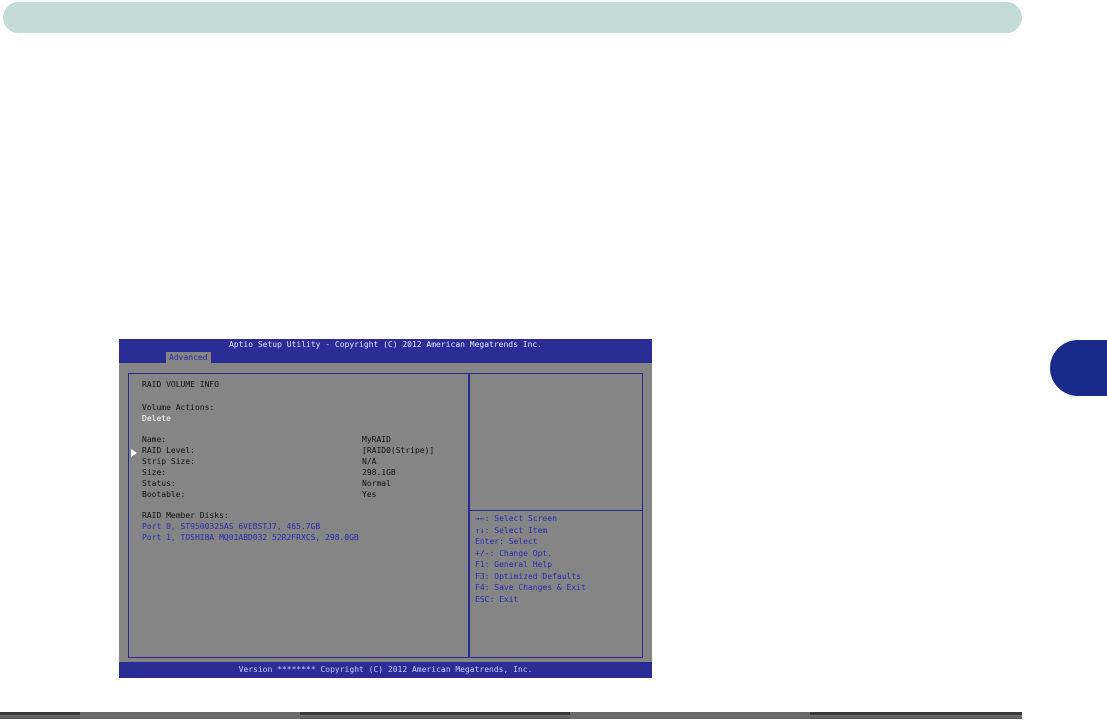 This screenshot has width=1107, height=721. What do you see at coordinates (379, 472) in the screenshot?
I see `field-value-size: 298.1GB` at bounding box center [379, 472].